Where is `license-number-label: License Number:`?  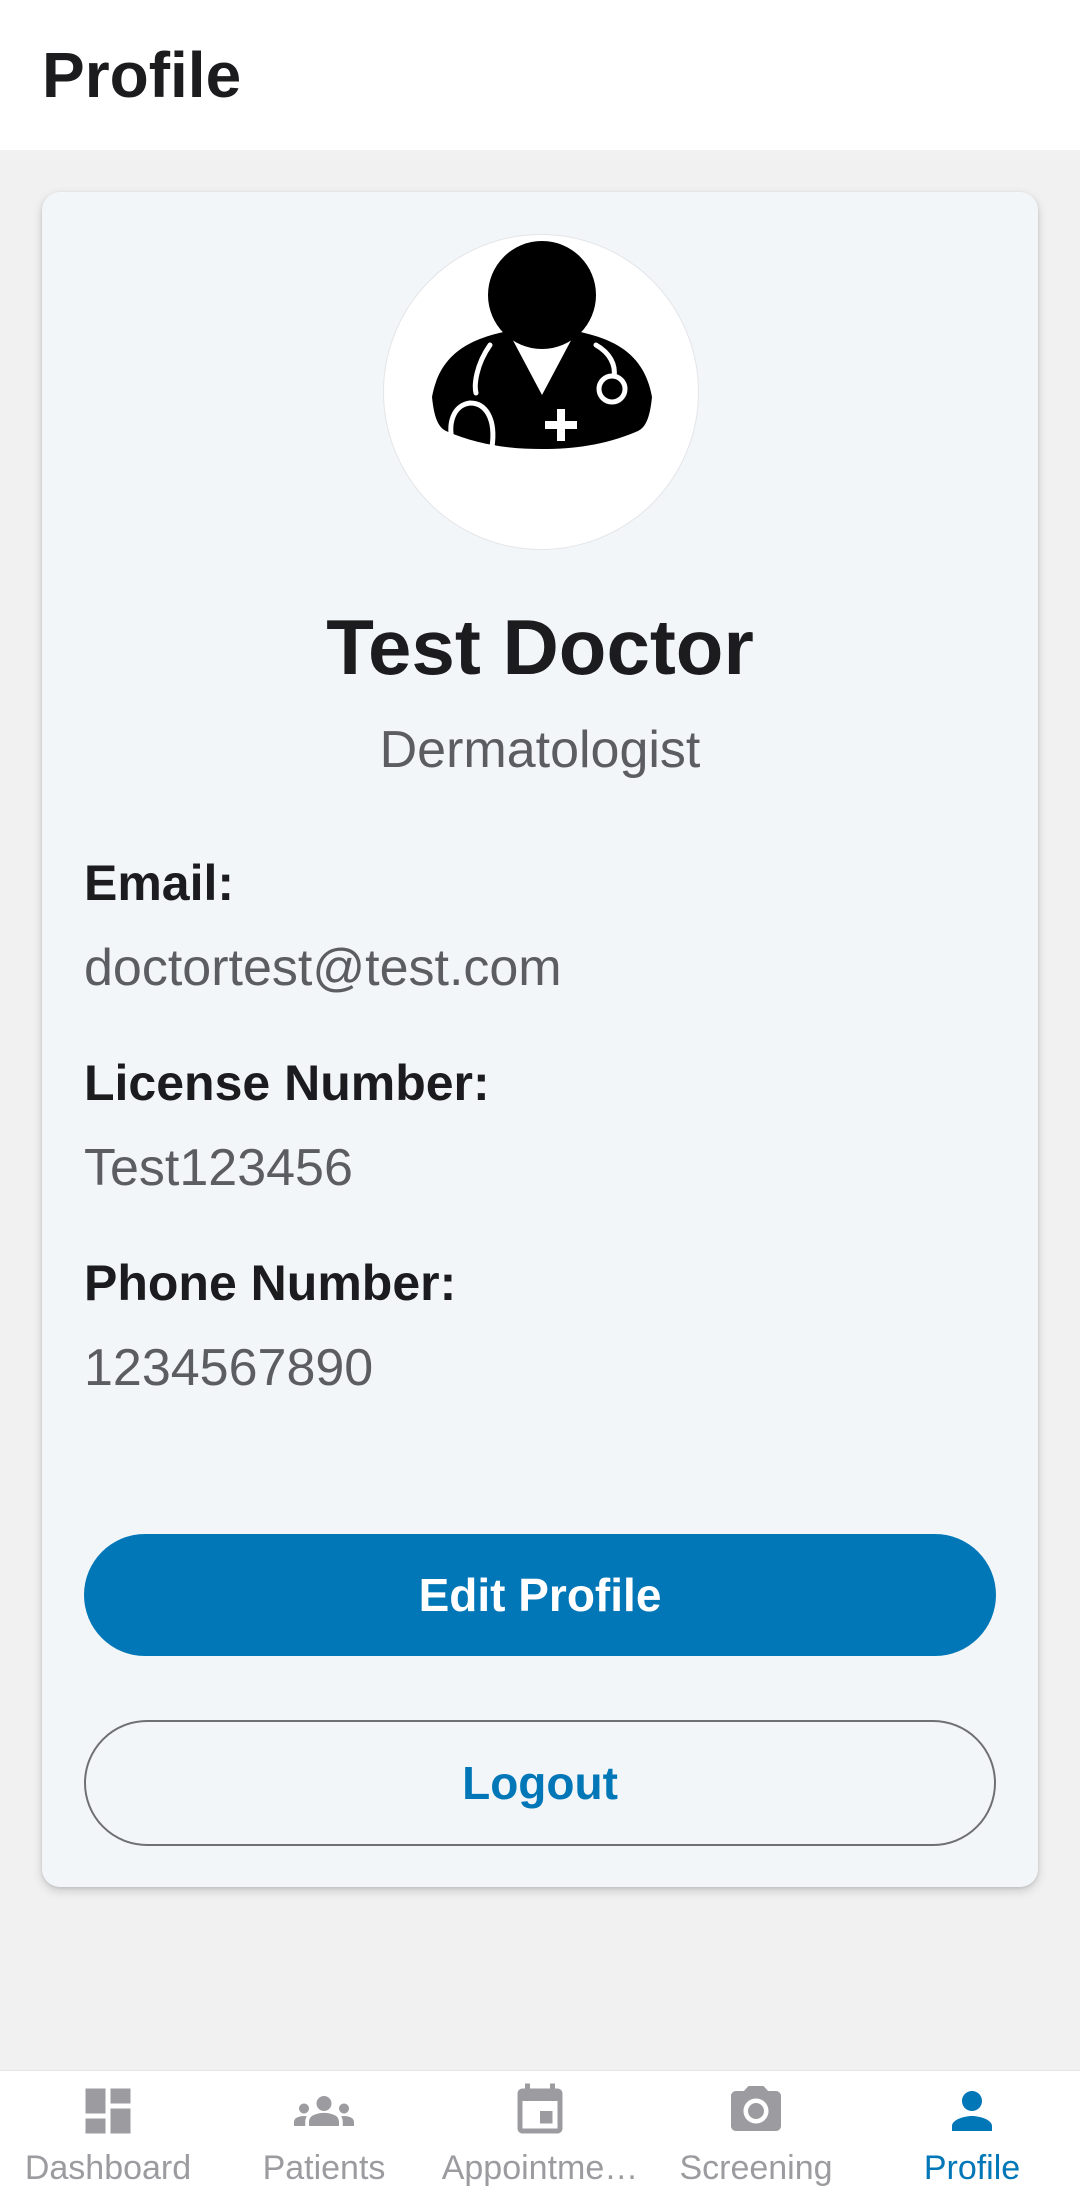 license-number-label: License Number: is located at coordinates (287, 1083).